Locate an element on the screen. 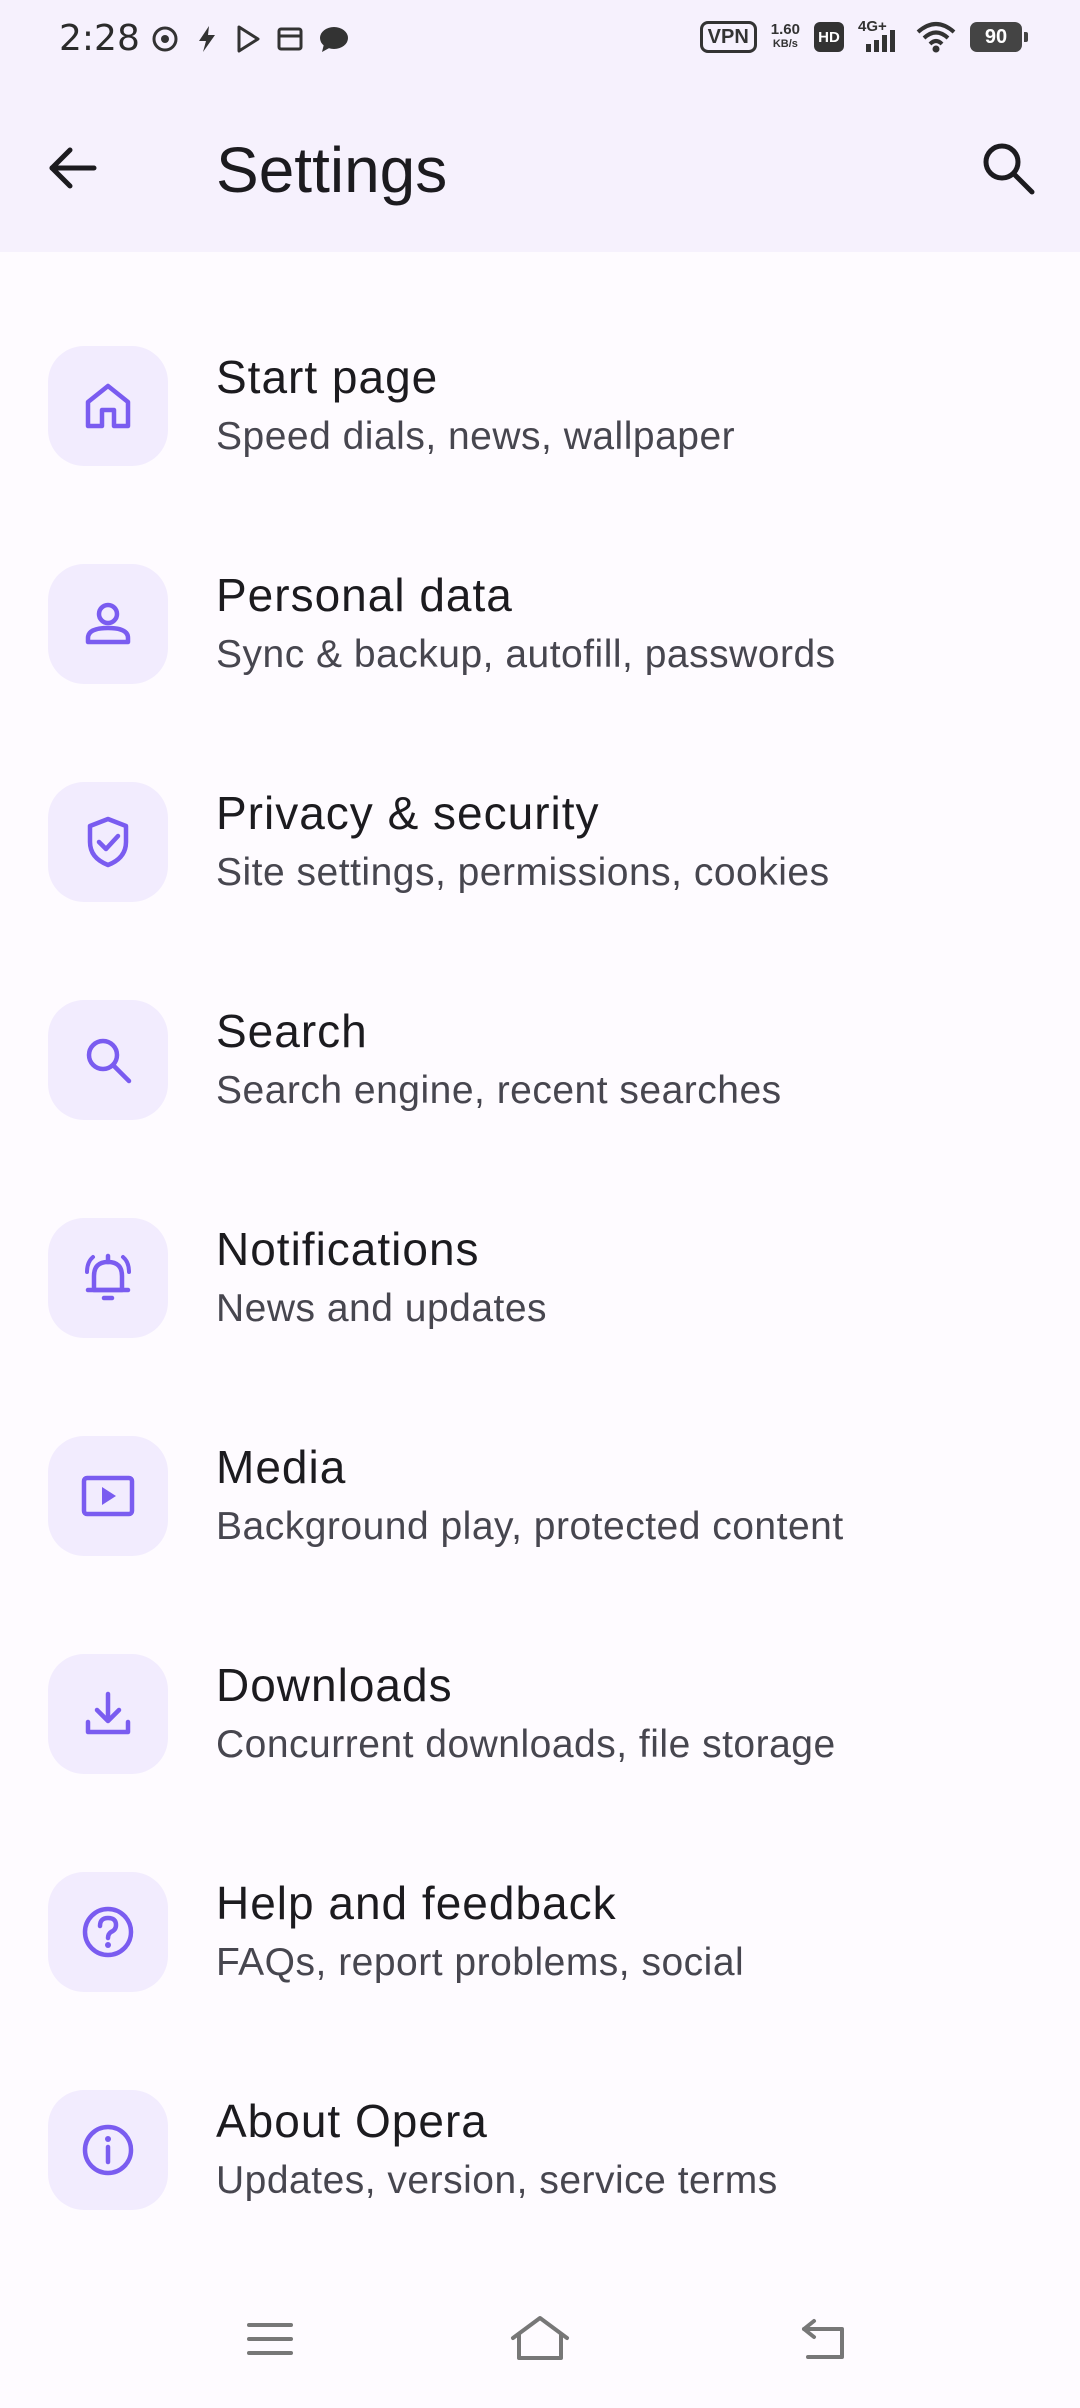  chrome-icon is located at coordinates (165, 39).